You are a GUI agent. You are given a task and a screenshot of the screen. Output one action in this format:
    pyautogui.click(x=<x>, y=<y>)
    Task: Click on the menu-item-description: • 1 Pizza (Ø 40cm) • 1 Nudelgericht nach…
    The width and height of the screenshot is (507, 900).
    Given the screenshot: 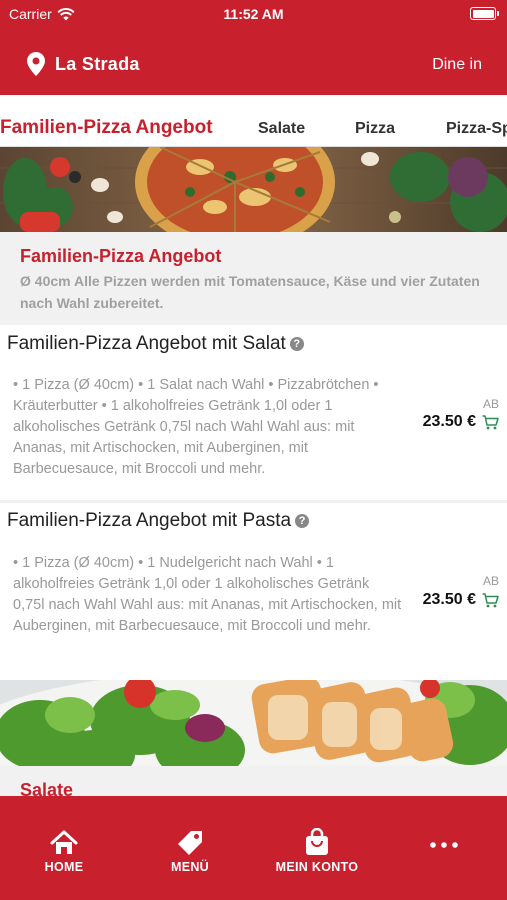 What is the action you would take?
    pyautogui.click(x=207, y=594)
    